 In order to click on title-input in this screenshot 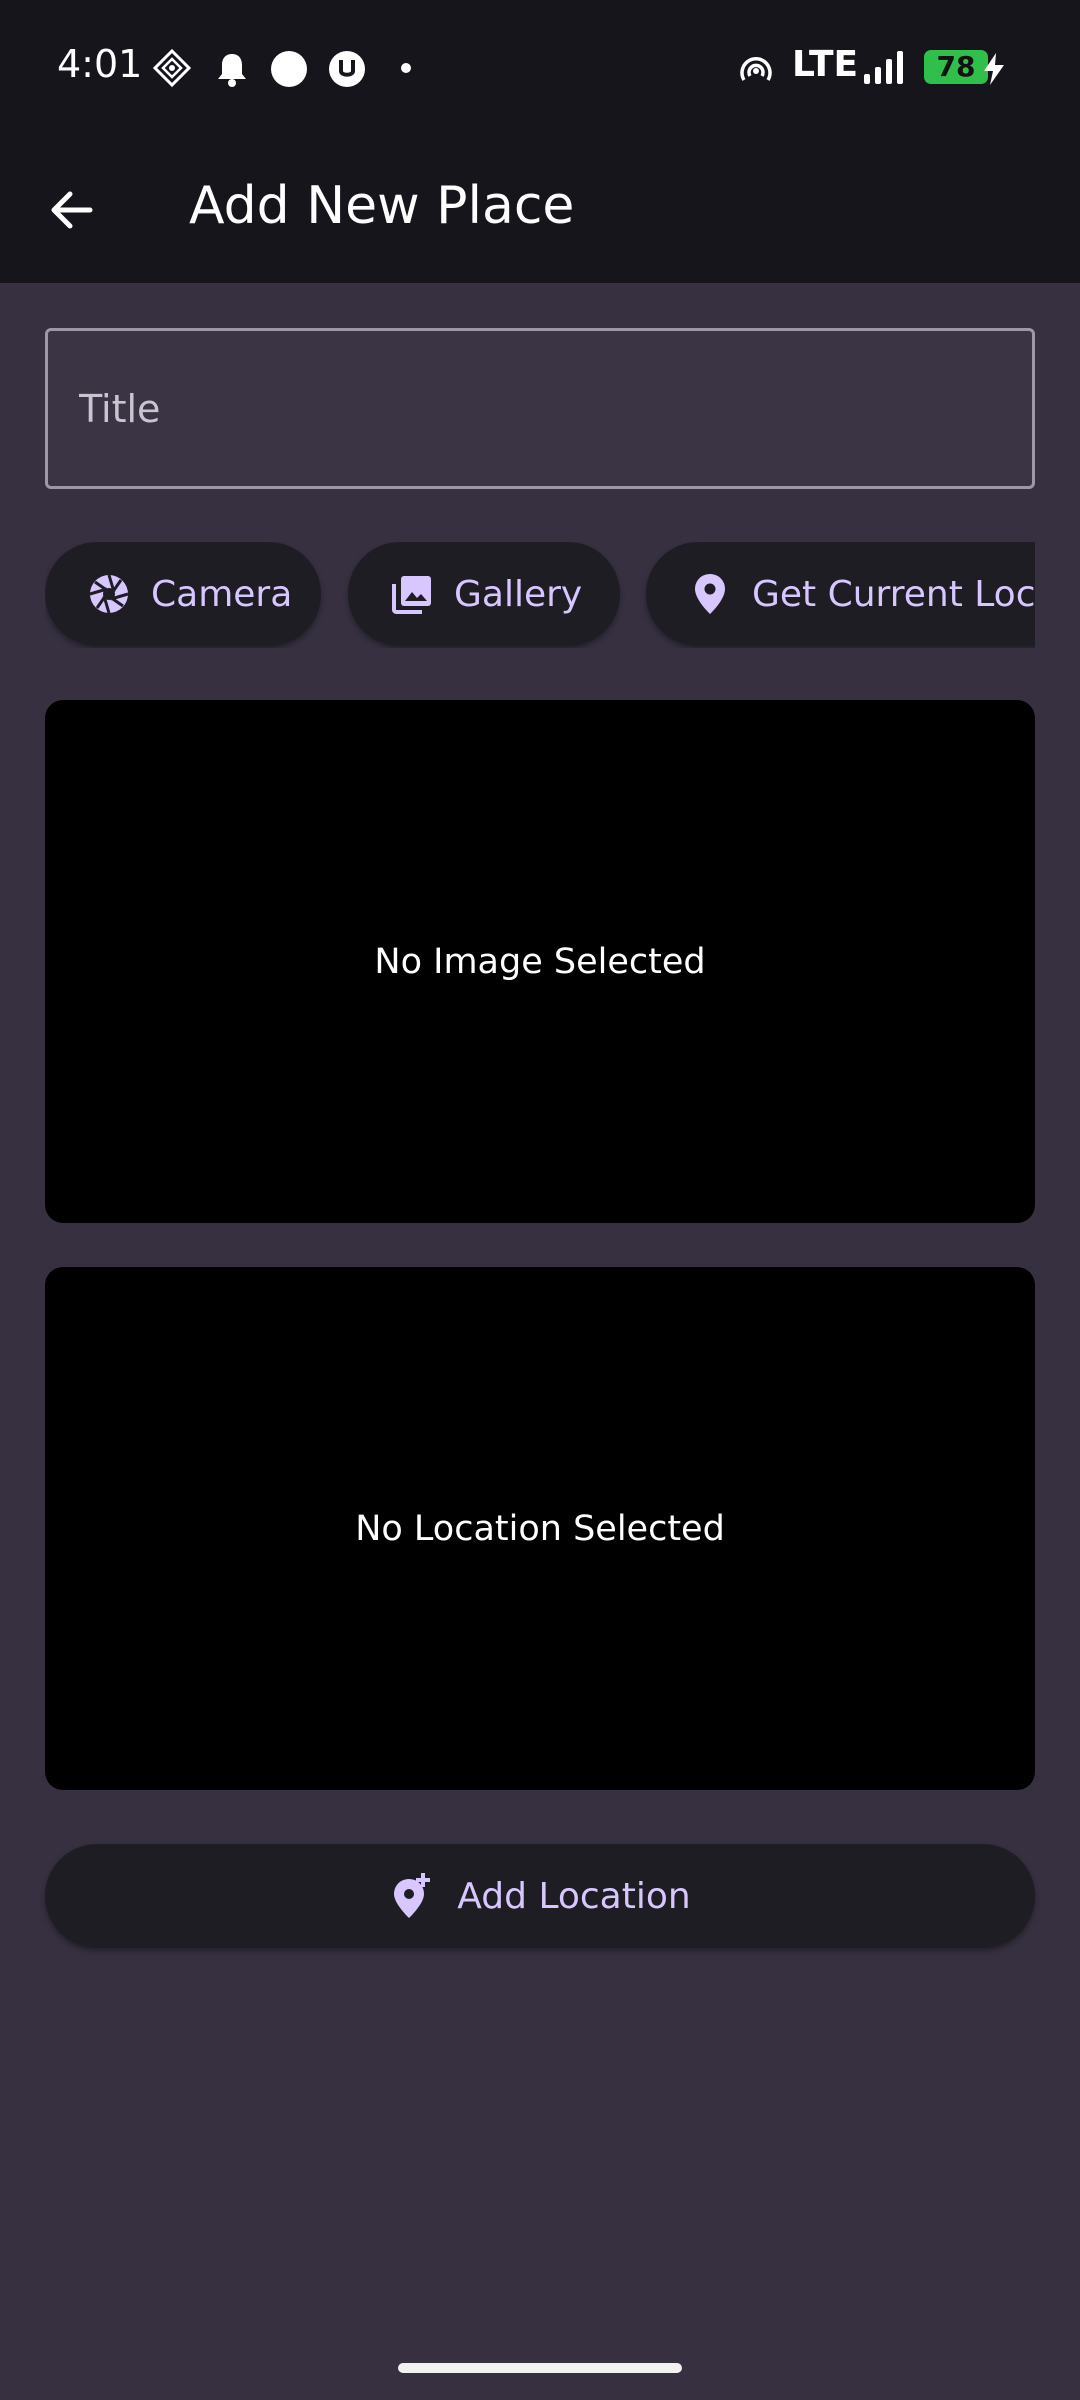, I will do `click(540, 408)`.